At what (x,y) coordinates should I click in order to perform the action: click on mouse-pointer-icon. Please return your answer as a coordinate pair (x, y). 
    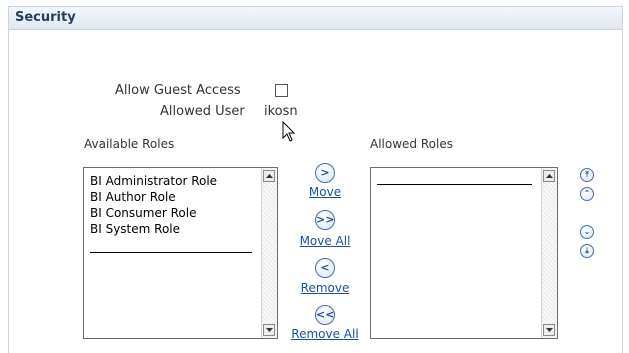
    Looking at the image, I should click on (289, 131).